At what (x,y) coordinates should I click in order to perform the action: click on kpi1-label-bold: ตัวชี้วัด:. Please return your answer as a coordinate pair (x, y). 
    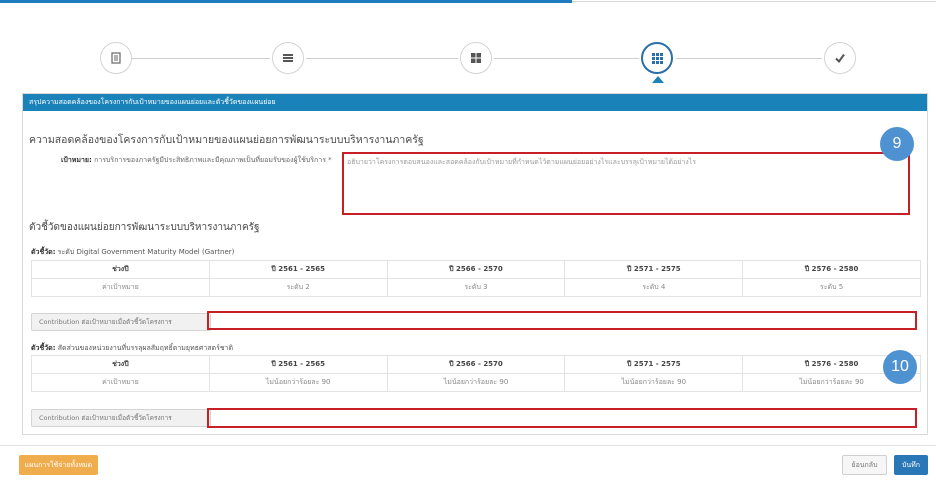
    Looking at the image, I should click on (43, 252).